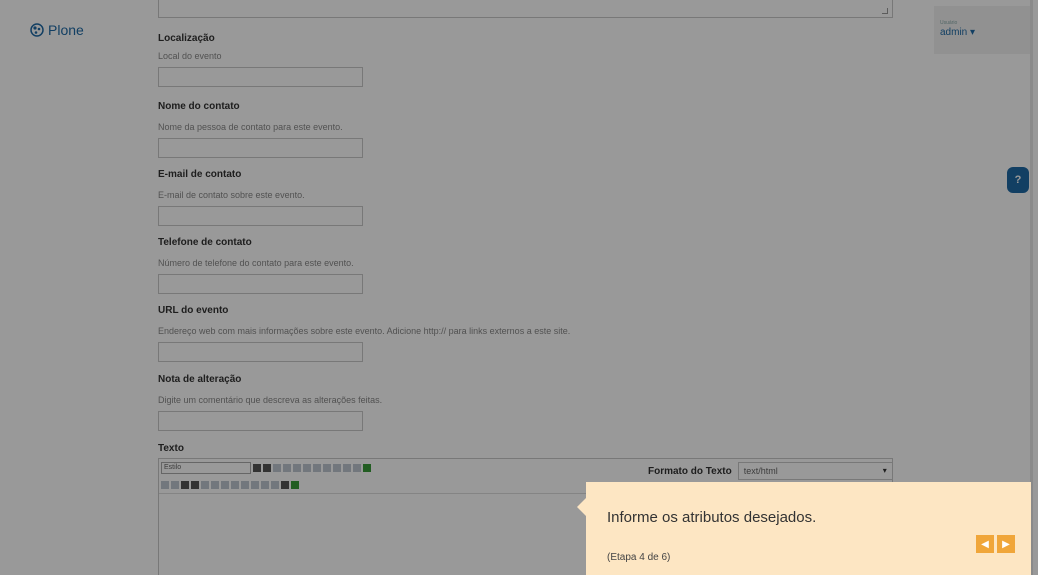 This screenshot has width=1038, height=575. I want to click on tour-navigation: ◀ ▶, so click(995, 544).